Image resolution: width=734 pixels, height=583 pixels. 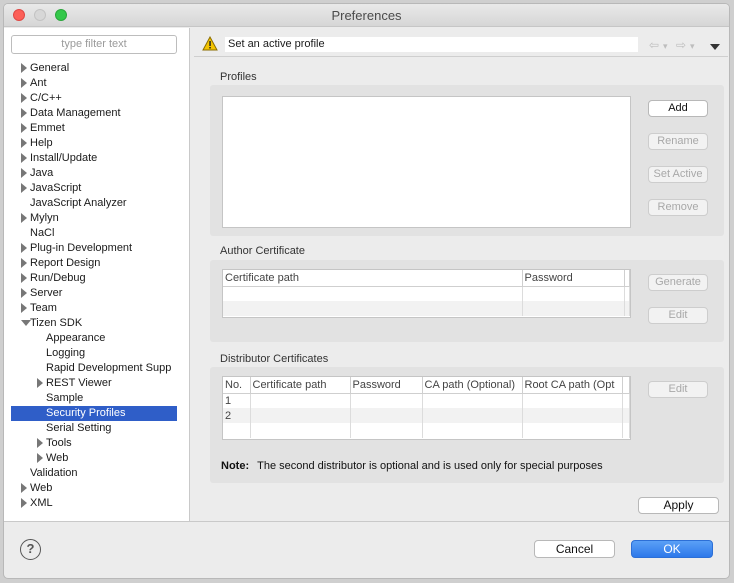 I want to click on tree-item: Java, so click(x=97, y=173).